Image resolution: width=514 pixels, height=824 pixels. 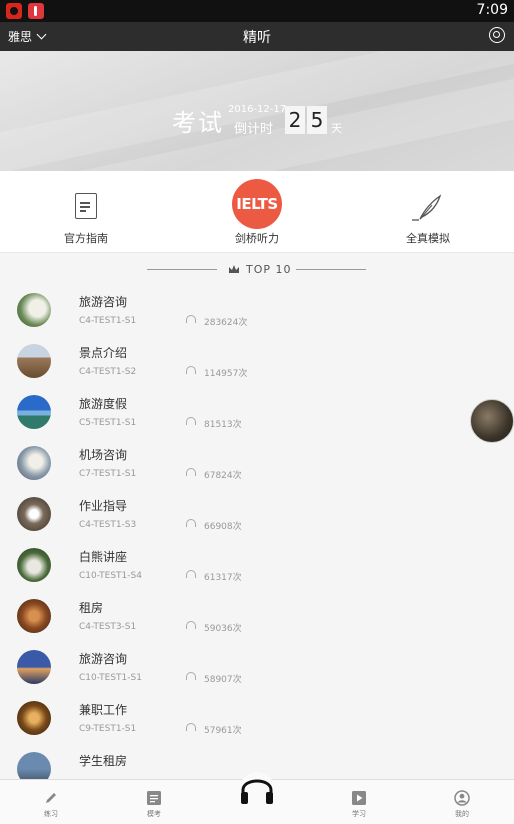 I want to click on nav-study: 学习, so click(x=359, y=802).